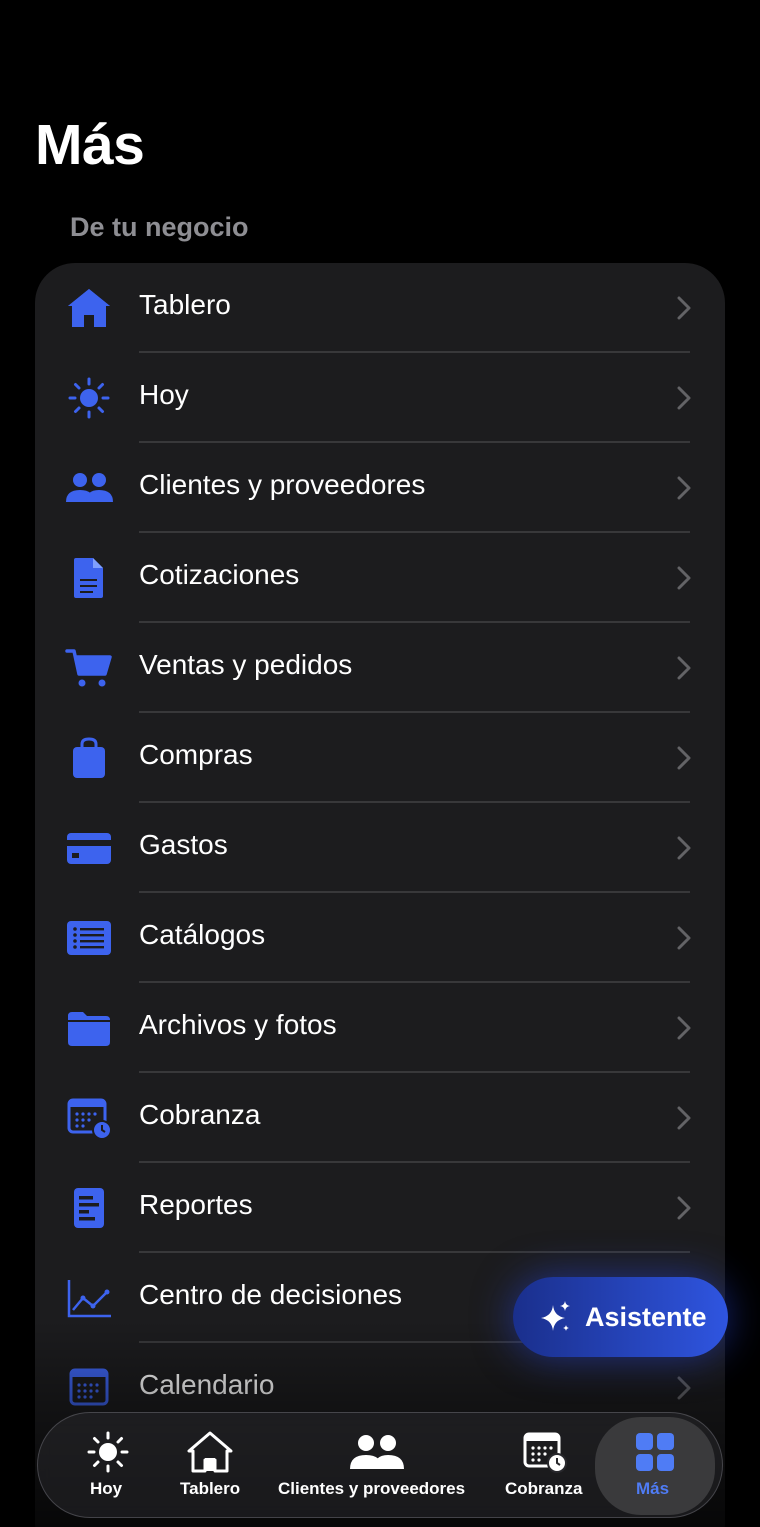 The width and height of the screenshot is (760, 1527). Describe the element at coordinates (89, 758) in the screenshot. I see `bag-icon` at that location.